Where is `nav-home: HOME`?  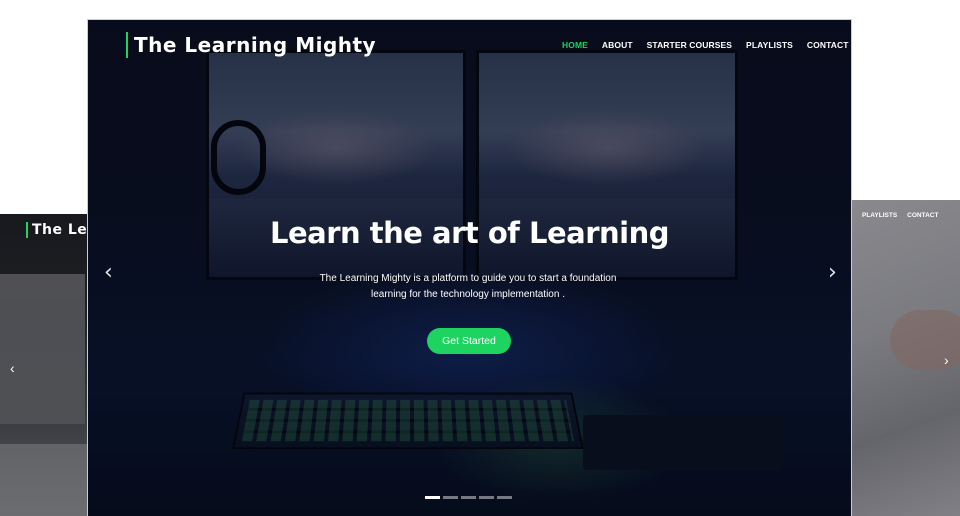 nav-home: HOME is located at coordinates (575, 45).